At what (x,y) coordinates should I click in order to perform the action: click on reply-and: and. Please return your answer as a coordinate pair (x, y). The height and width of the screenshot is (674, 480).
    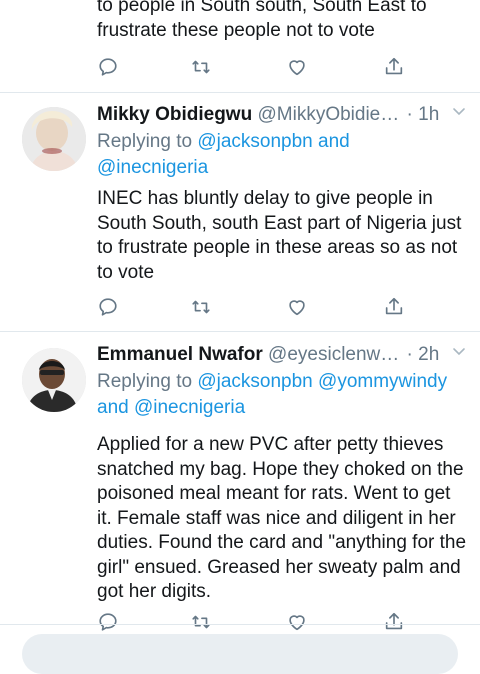
    Looking at the image, I should click on (115, 407).